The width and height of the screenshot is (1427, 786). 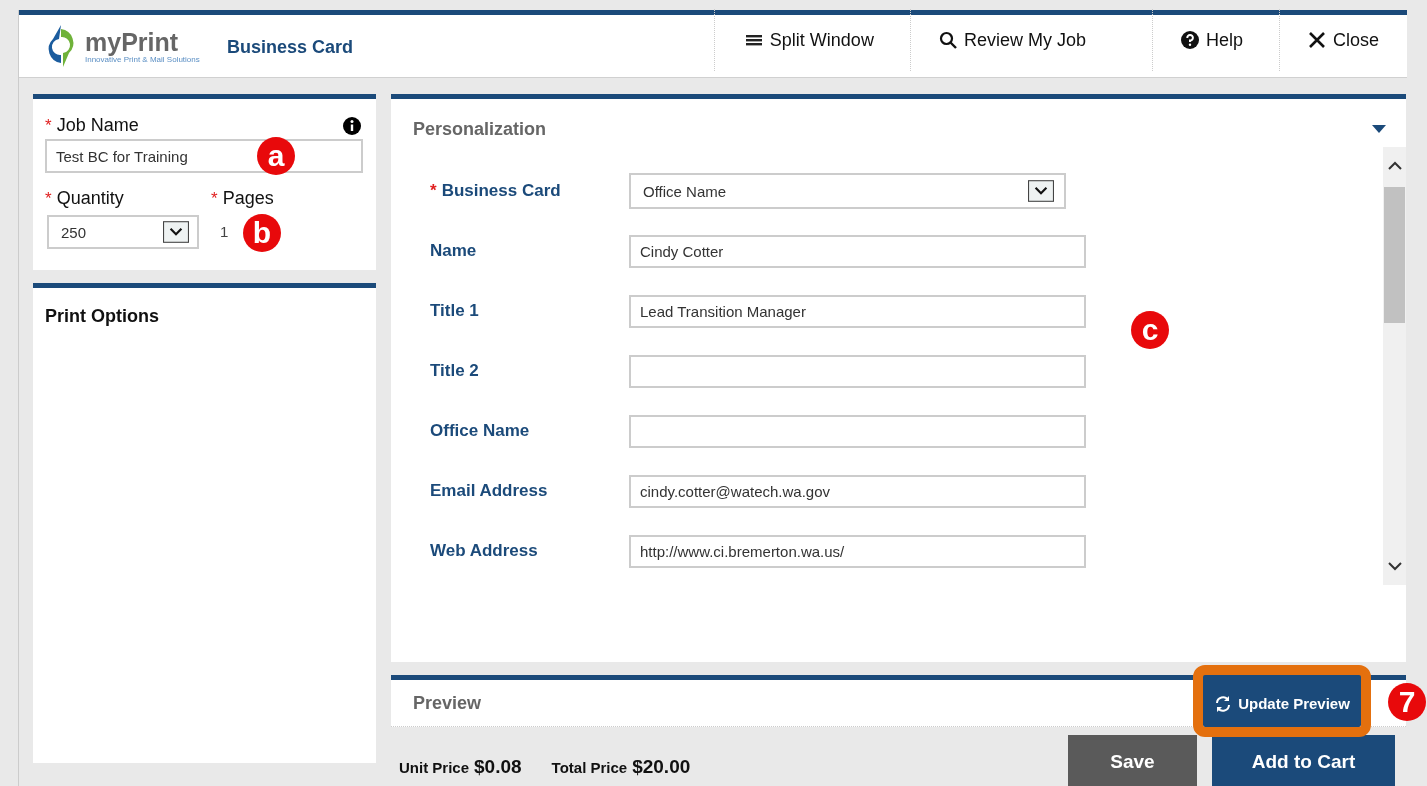 I want to click on collapse-caret-icon, so click(x=1379, y=129).